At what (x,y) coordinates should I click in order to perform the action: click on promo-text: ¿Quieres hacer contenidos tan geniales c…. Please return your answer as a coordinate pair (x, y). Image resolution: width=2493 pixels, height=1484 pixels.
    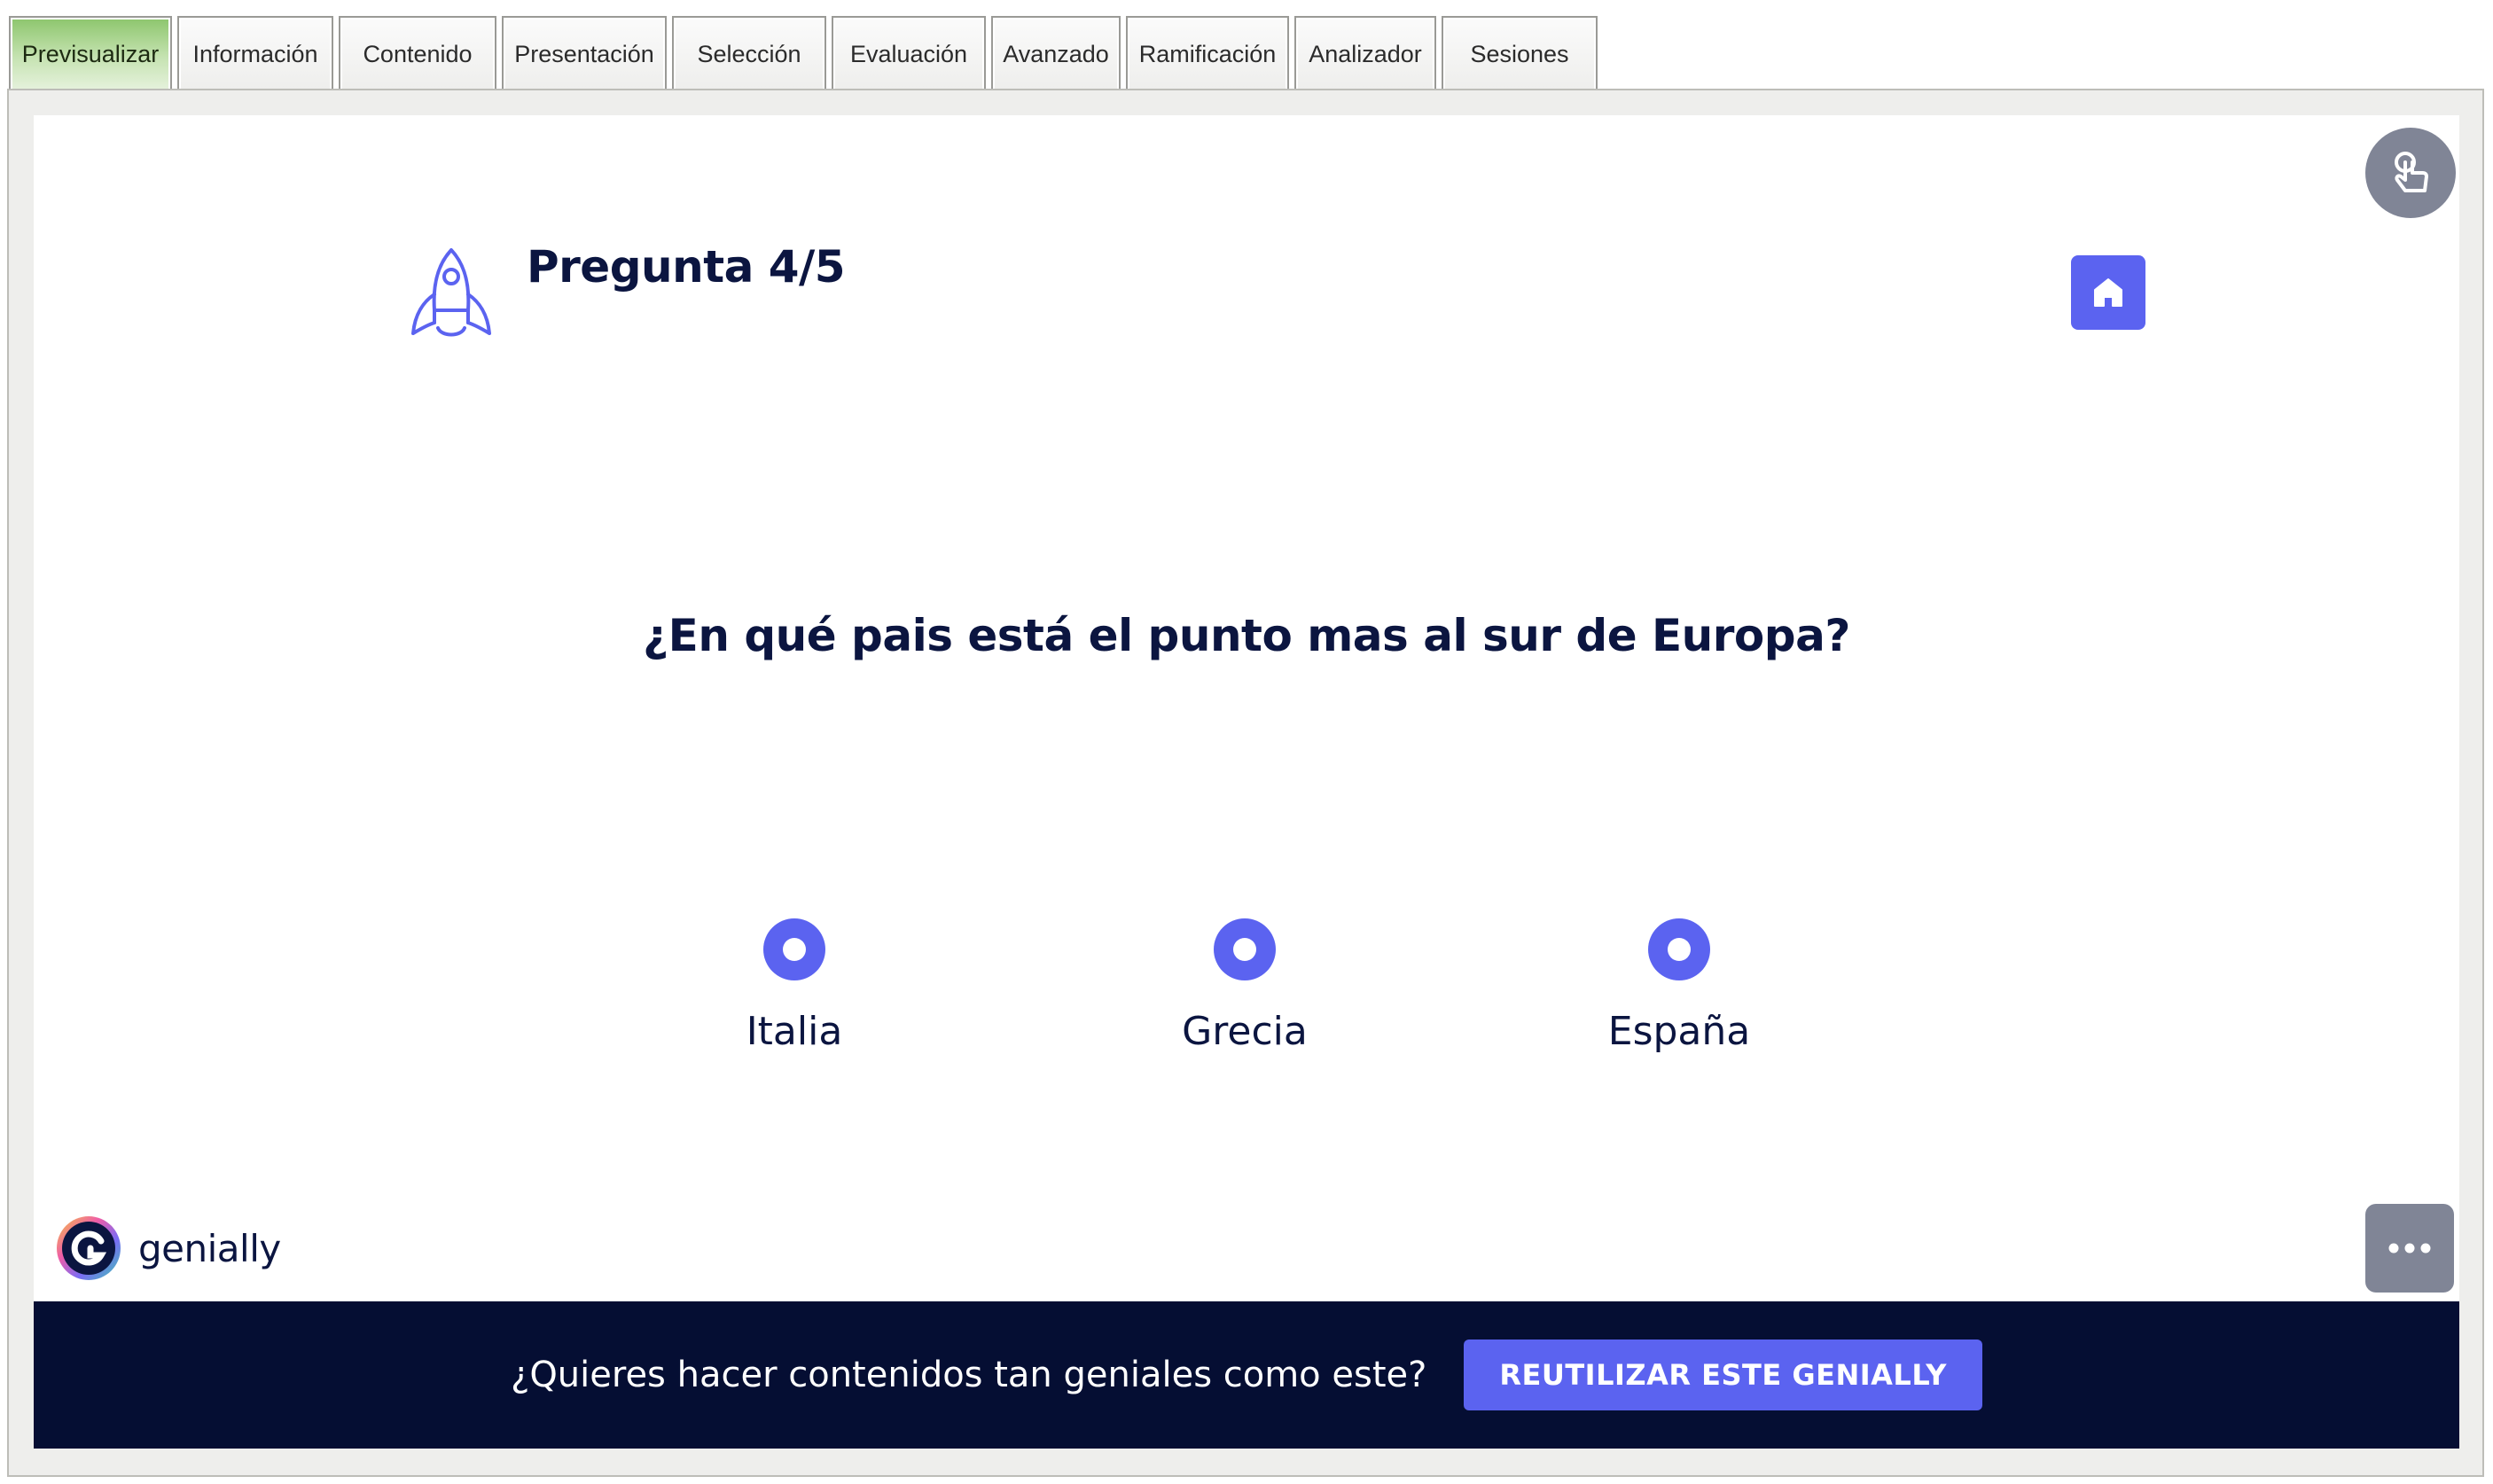
    Looking at the image, I should click on (969, 1375).